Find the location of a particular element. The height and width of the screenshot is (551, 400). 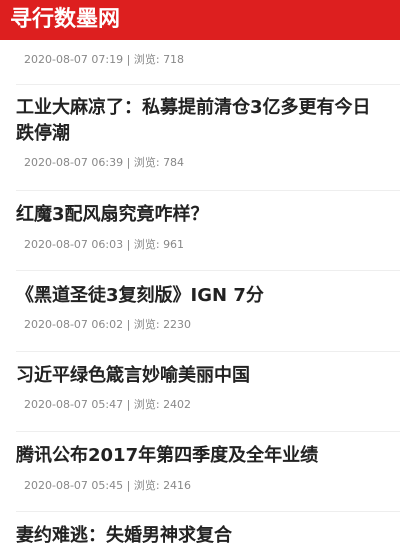

article-meta: 2020-08-07 07:19 | 浏览: 718 is located at coordinates (208, 60).